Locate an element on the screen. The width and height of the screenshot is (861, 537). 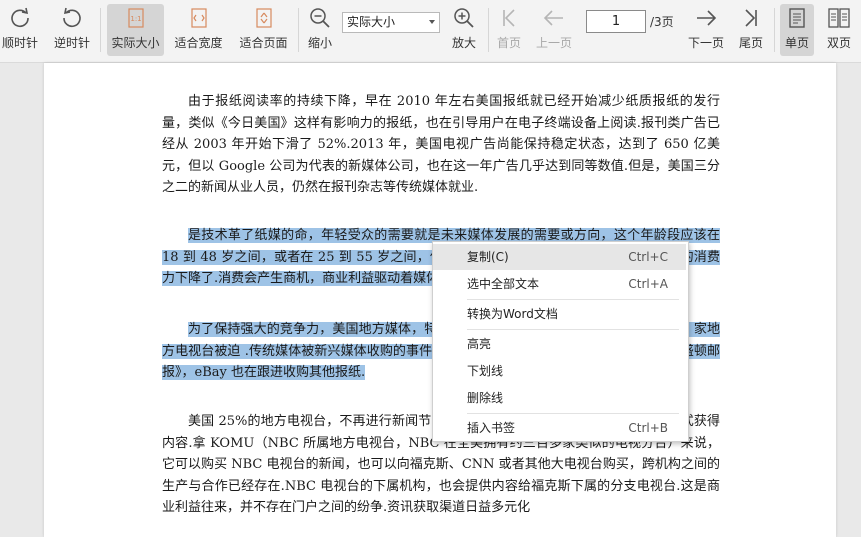
menu-item-highlight-label: 高亮 is located at coordinates (479, 344).